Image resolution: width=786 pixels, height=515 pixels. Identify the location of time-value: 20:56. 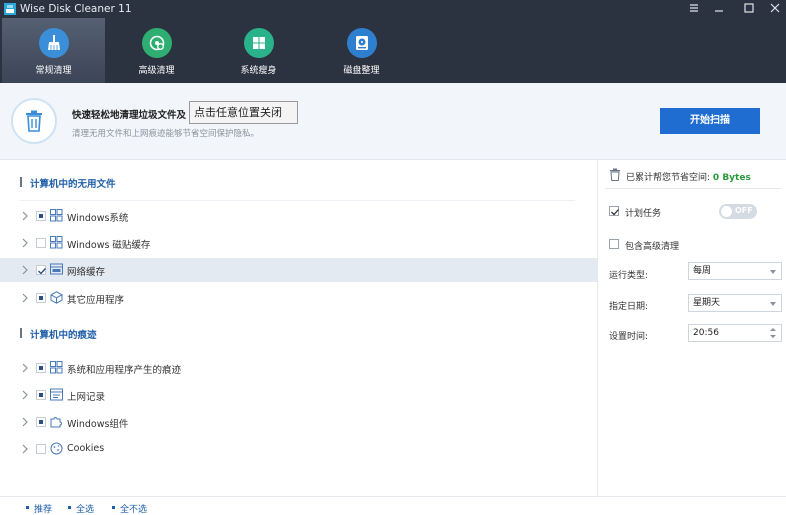
(706, 333).